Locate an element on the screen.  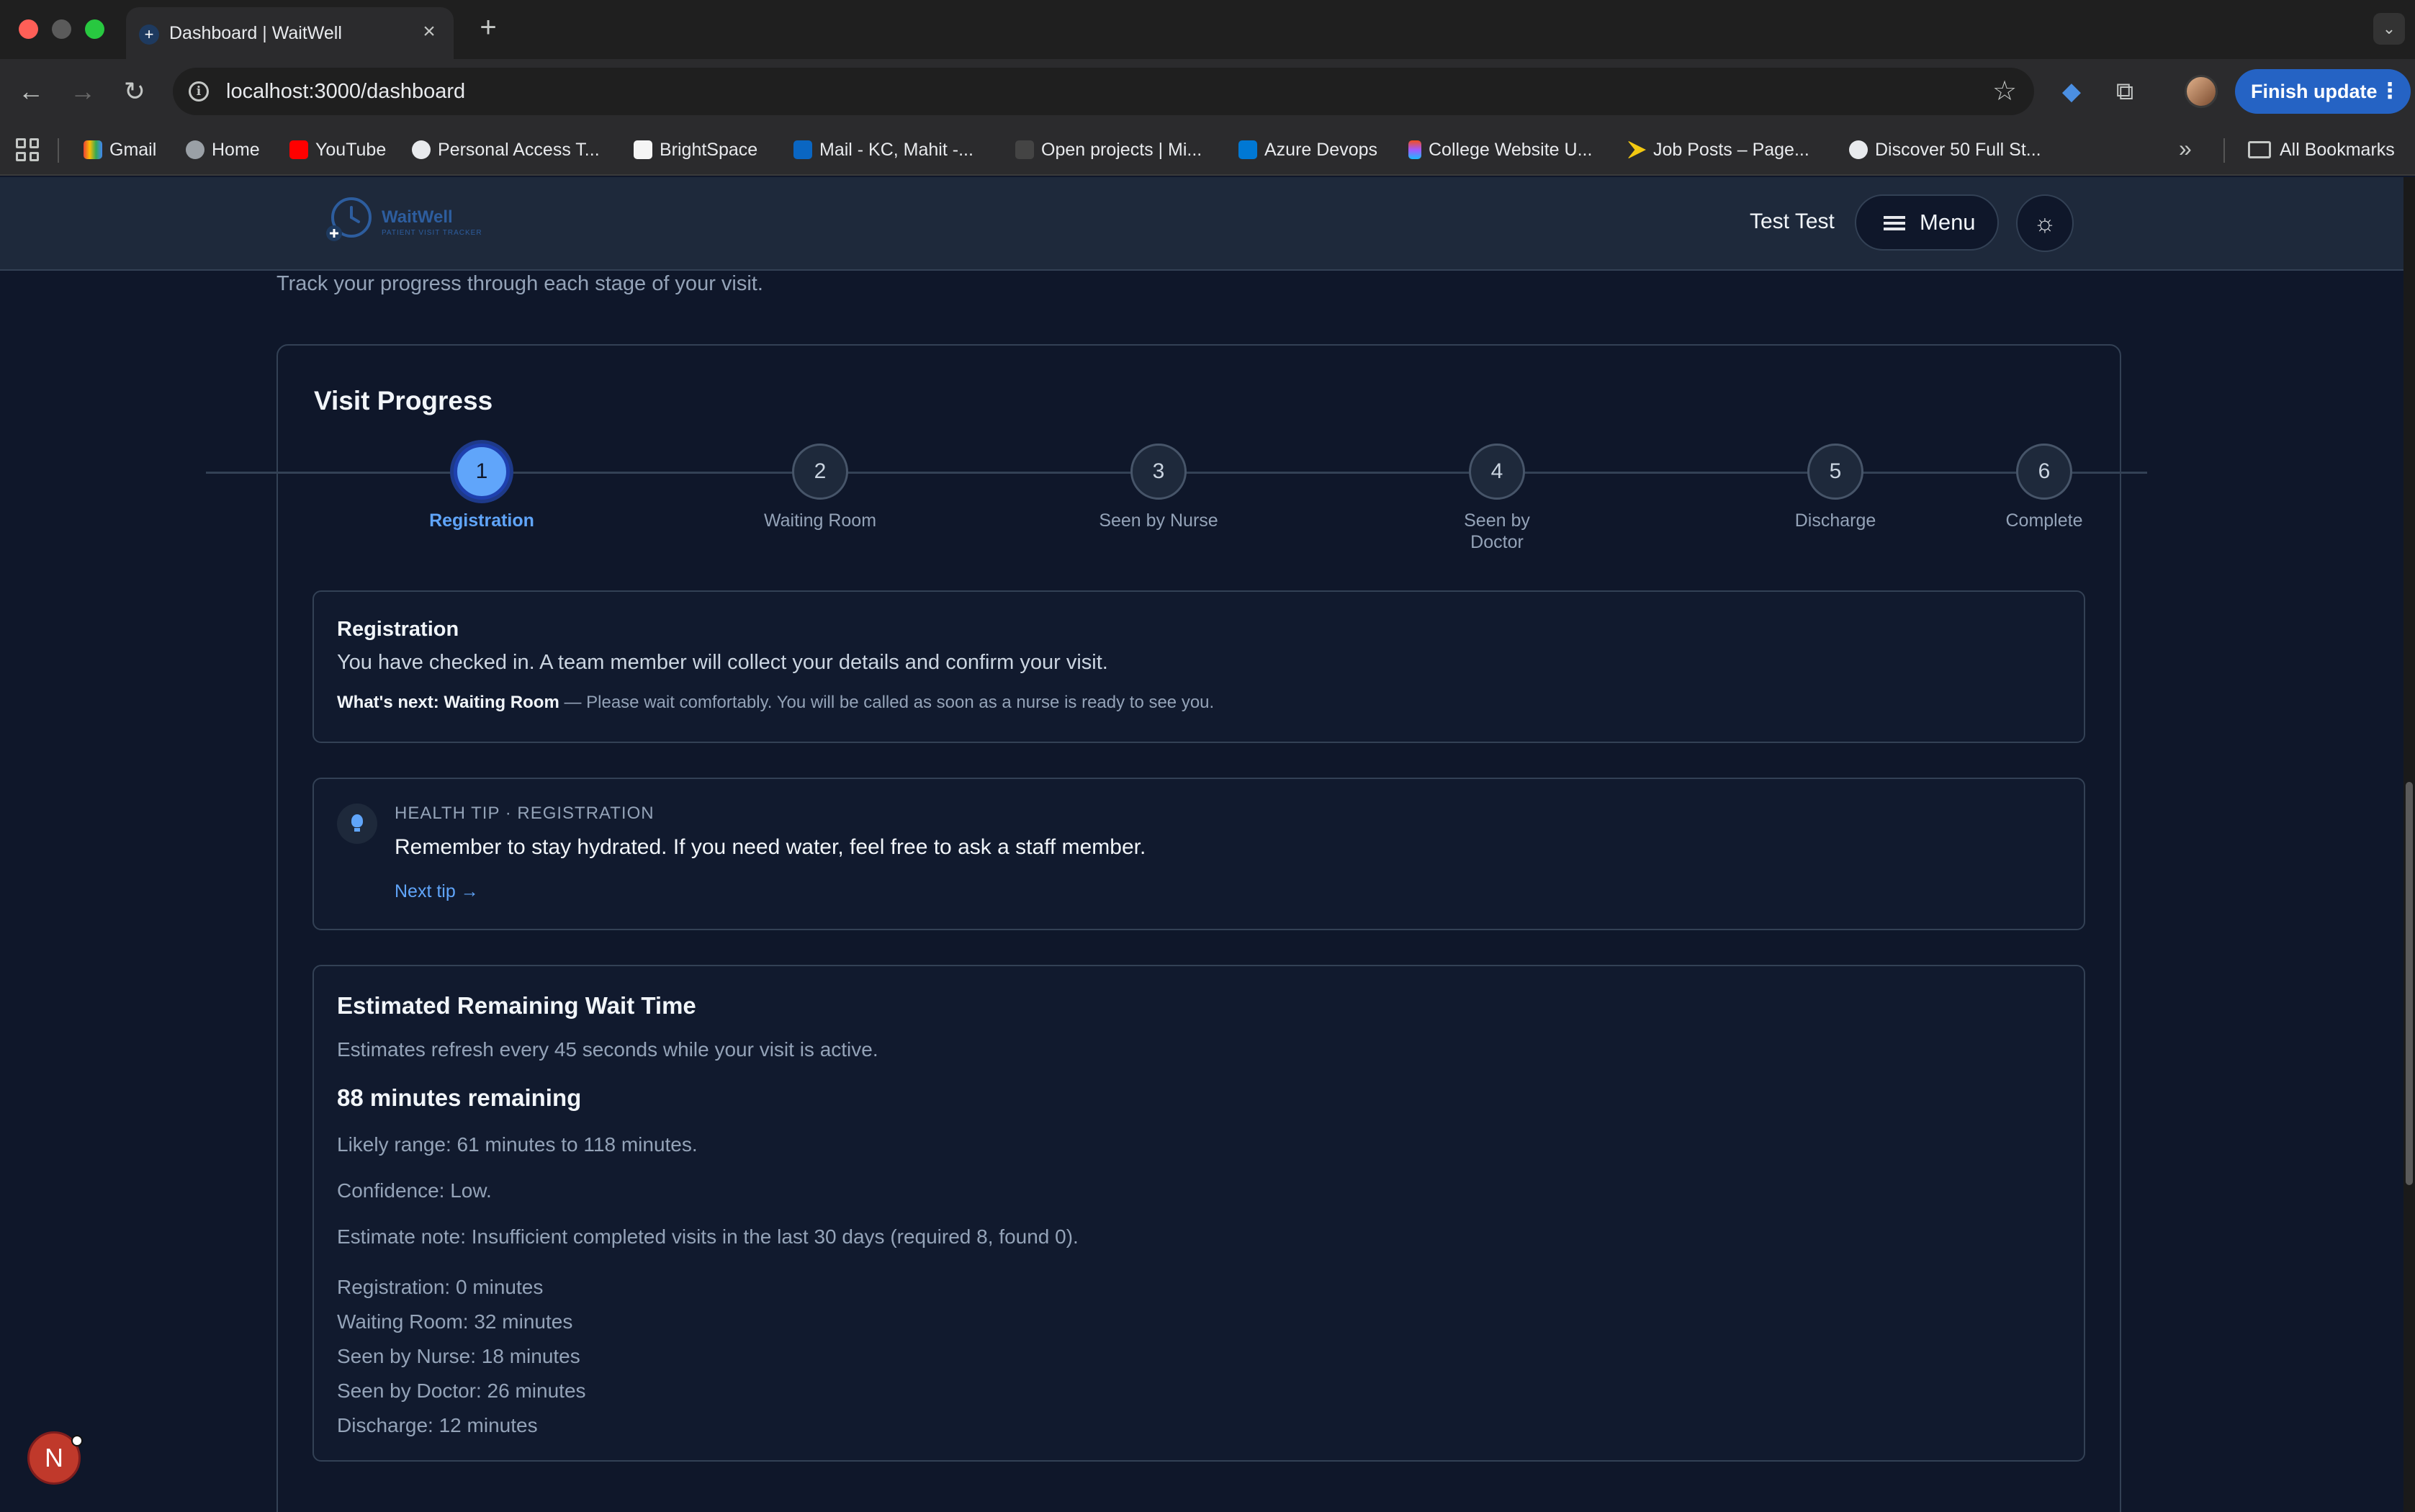
bookmark-youtube: YouTube is located at coordinates (337, 150).